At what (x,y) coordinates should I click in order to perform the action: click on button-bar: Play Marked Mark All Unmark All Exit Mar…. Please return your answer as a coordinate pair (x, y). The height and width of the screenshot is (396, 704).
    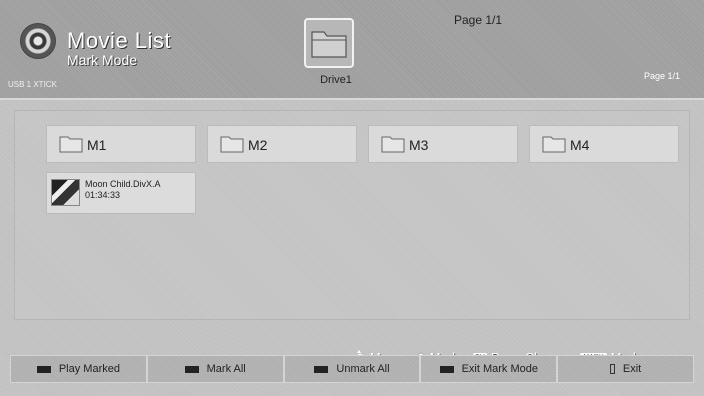
    Looking at the image, I should click on (352, 369).